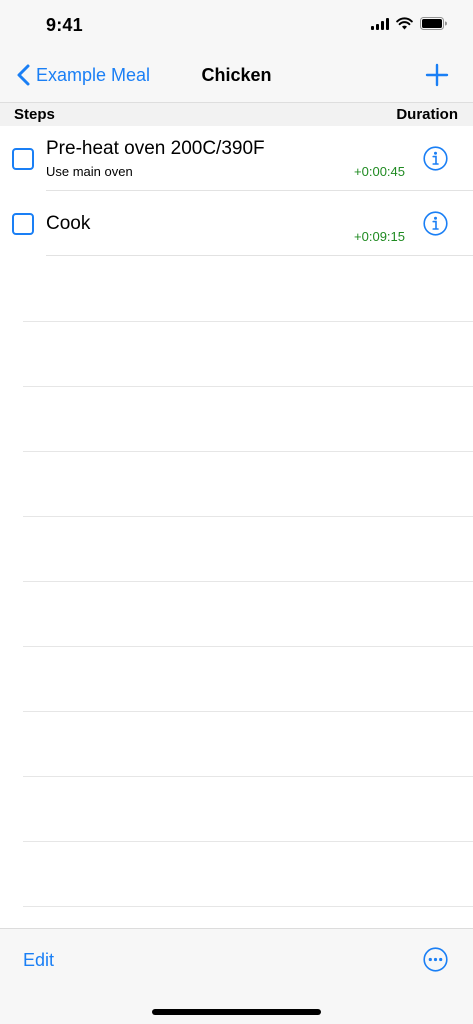  Describe the element at coordinates (34, 114) in the screenshot. I see `steps-column-header: Steps` at that location.